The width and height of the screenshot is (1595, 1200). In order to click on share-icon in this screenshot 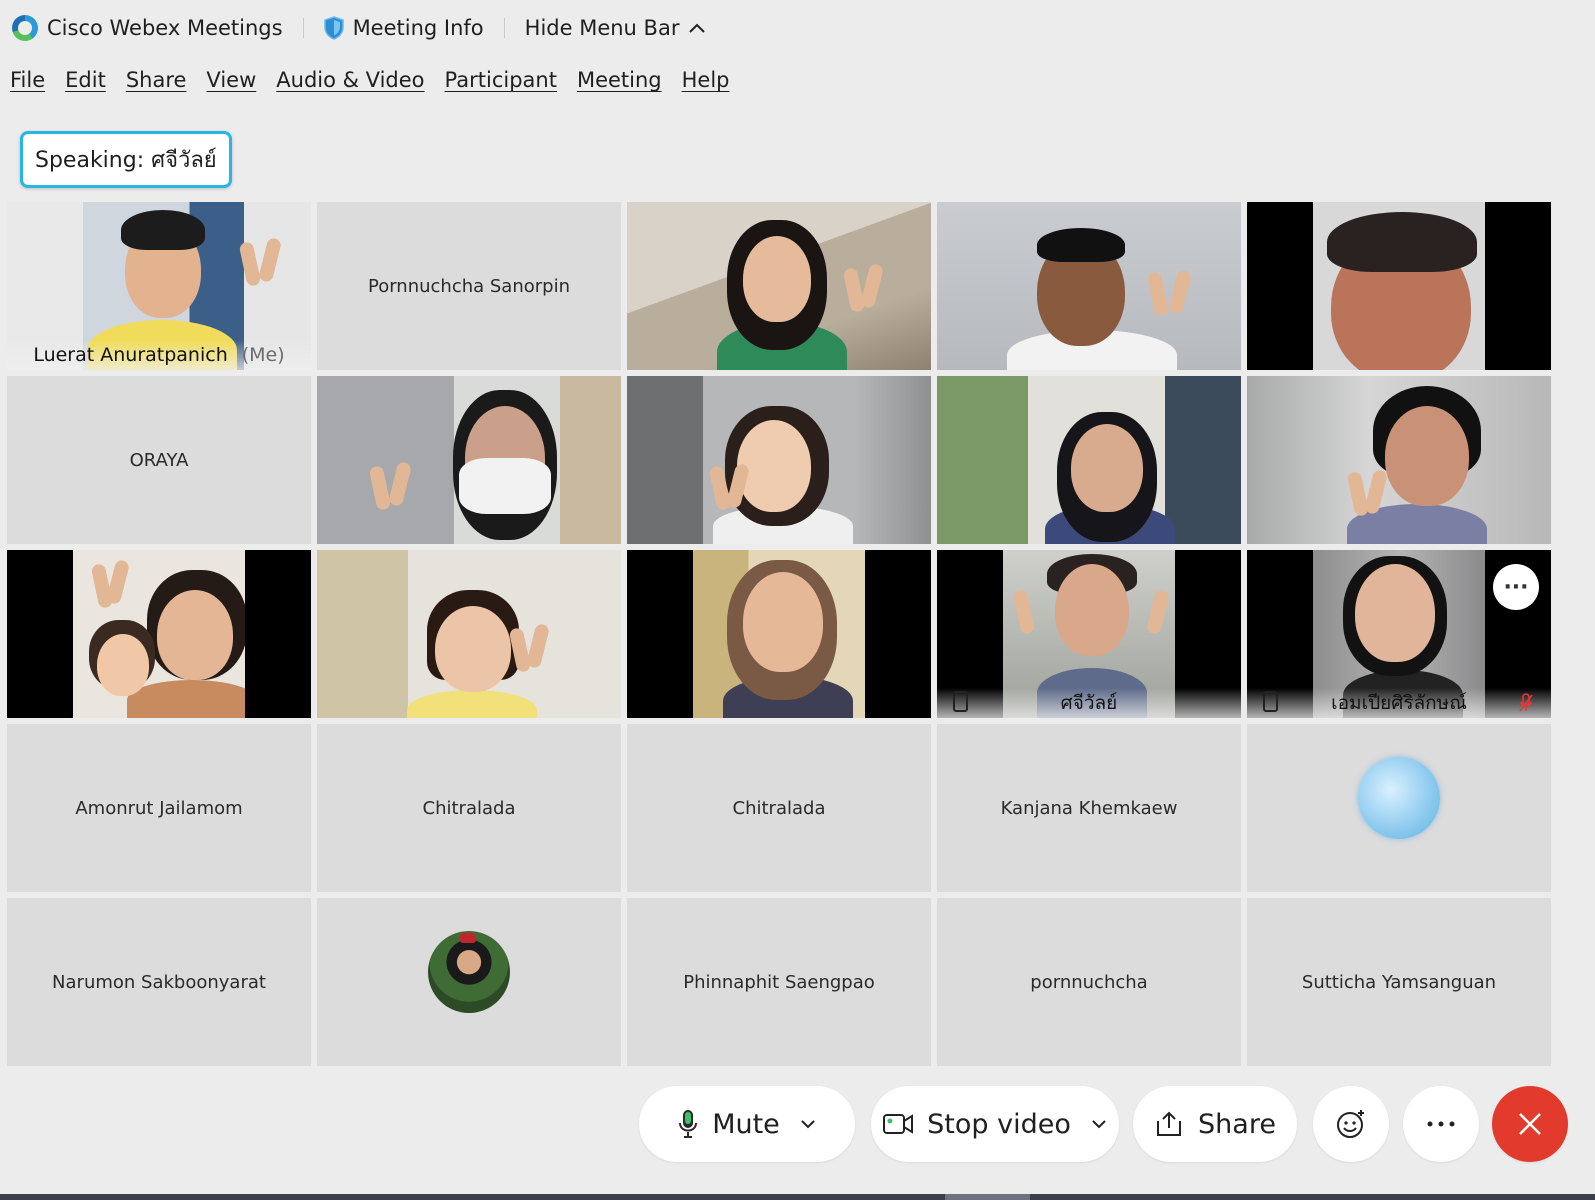, I will do `click(1169, 1123)`.